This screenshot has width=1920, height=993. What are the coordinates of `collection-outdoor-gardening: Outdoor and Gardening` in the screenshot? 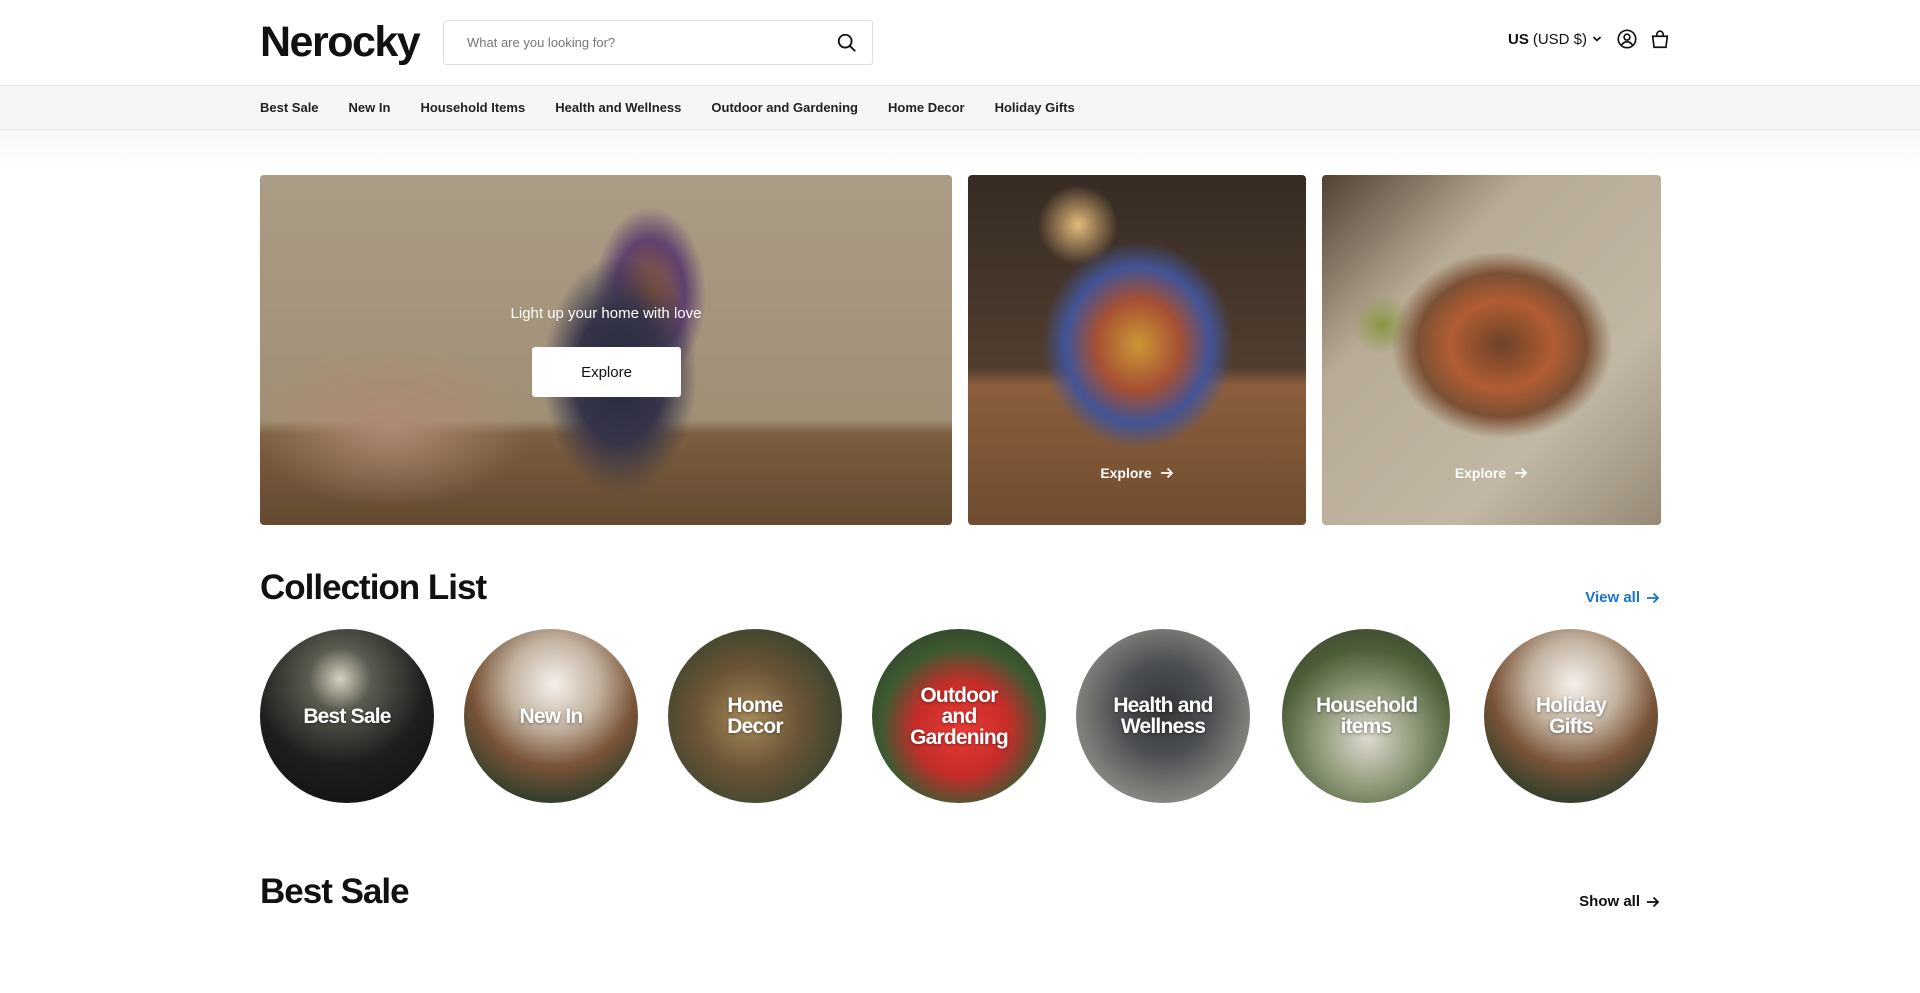 It's located at (959, 716).